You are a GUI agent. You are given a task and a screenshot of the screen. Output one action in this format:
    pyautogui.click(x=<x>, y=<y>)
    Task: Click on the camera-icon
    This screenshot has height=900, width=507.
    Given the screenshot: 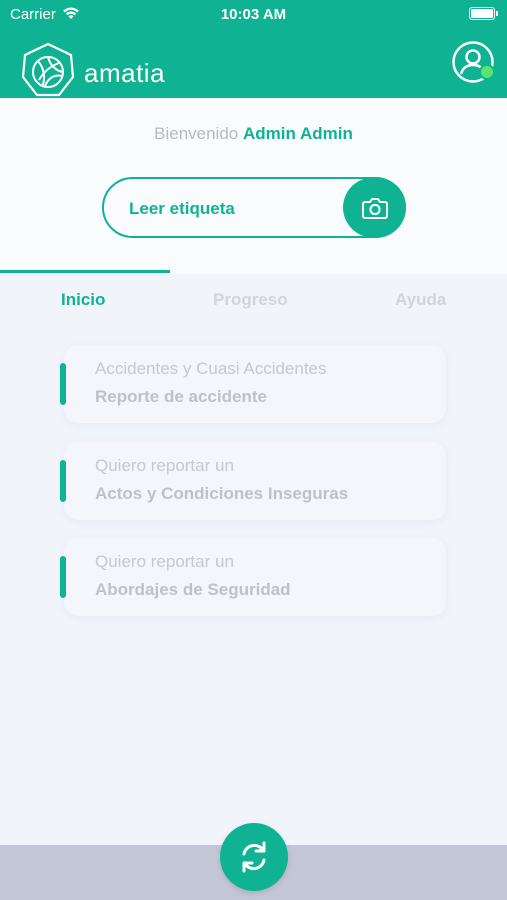 What is the action you would take?
    pyautogui.click(x=374, y=208)
    